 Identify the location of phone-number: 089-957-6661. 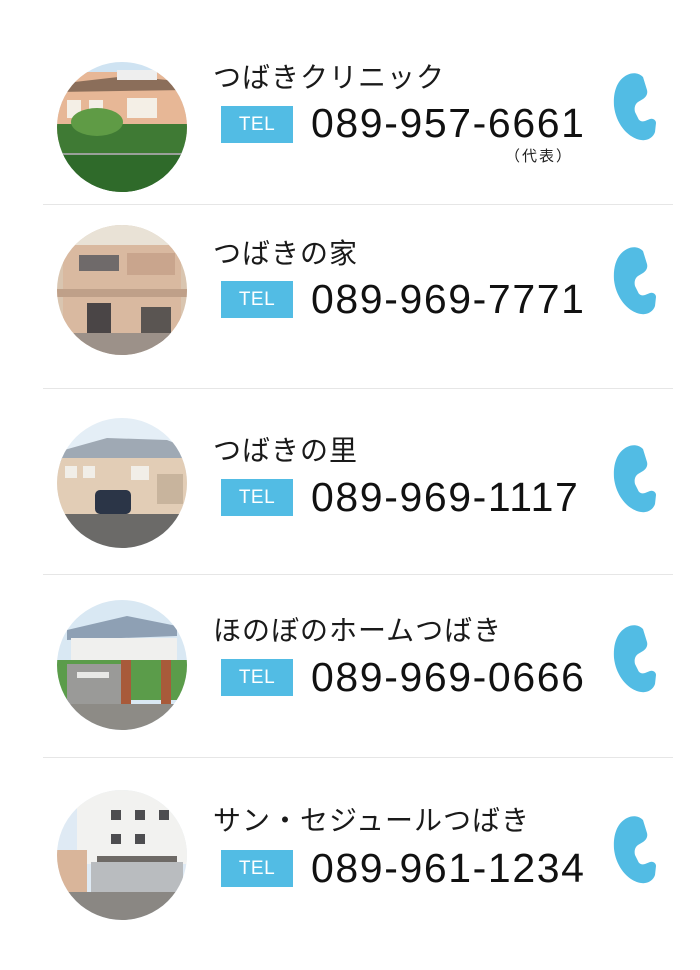
(448, 123).